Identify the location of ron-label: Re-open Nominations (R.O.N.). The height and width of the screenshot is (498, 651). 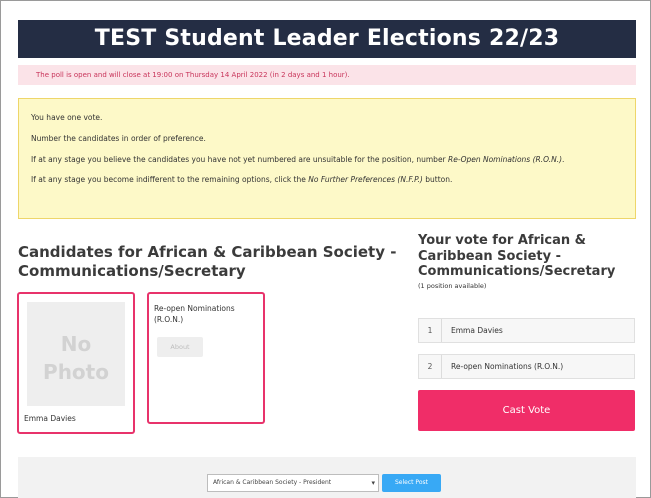
(194, 314).